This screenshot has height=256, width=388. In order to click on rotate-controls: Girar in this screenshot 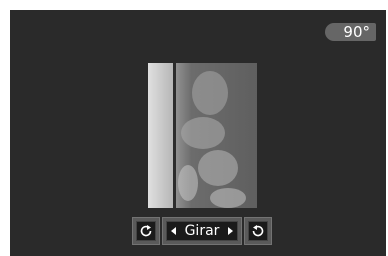, I will do `click(202, 231)`.